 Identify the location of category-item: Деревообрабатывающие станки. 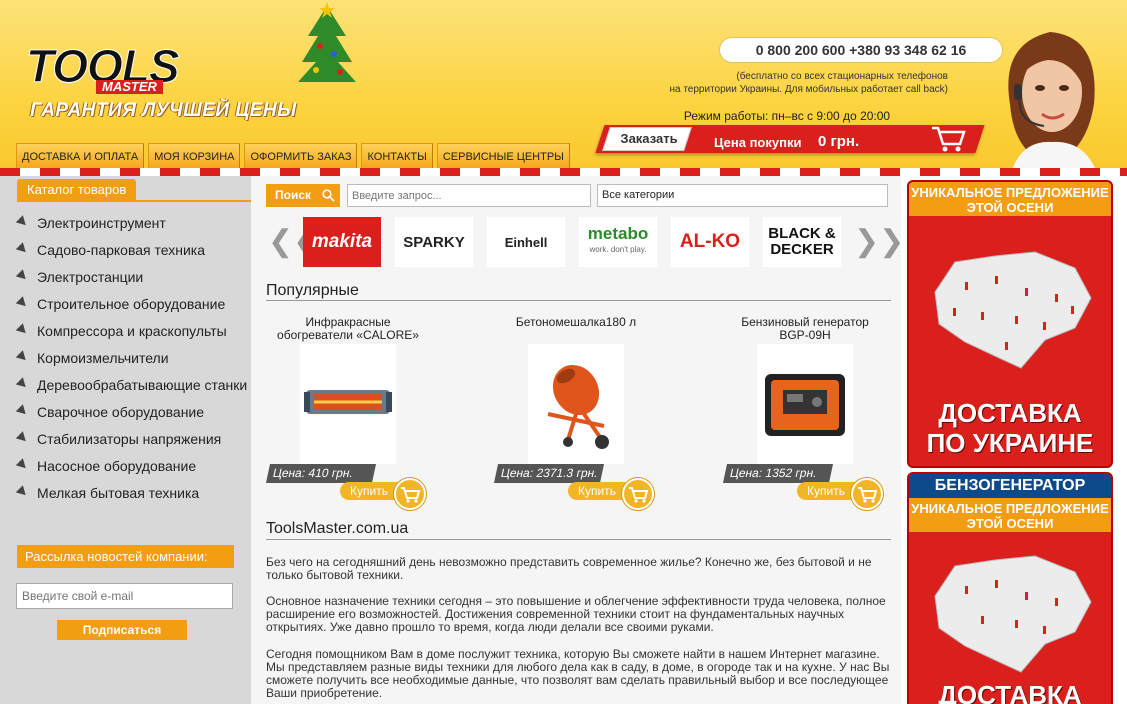
(131, 389).